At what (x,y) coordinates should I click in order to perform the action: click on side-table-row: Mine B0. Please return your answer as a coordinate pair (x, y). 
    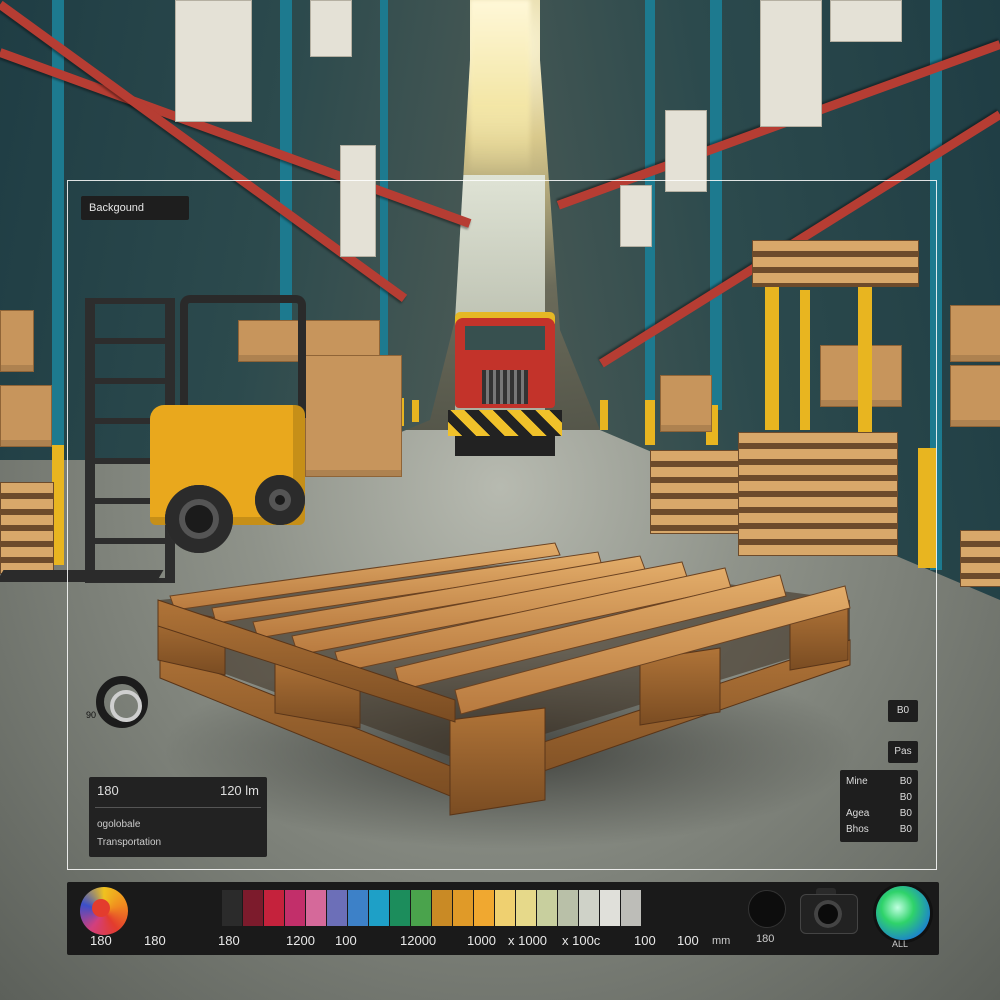
    Looking at the image, I should click on (879, 781).